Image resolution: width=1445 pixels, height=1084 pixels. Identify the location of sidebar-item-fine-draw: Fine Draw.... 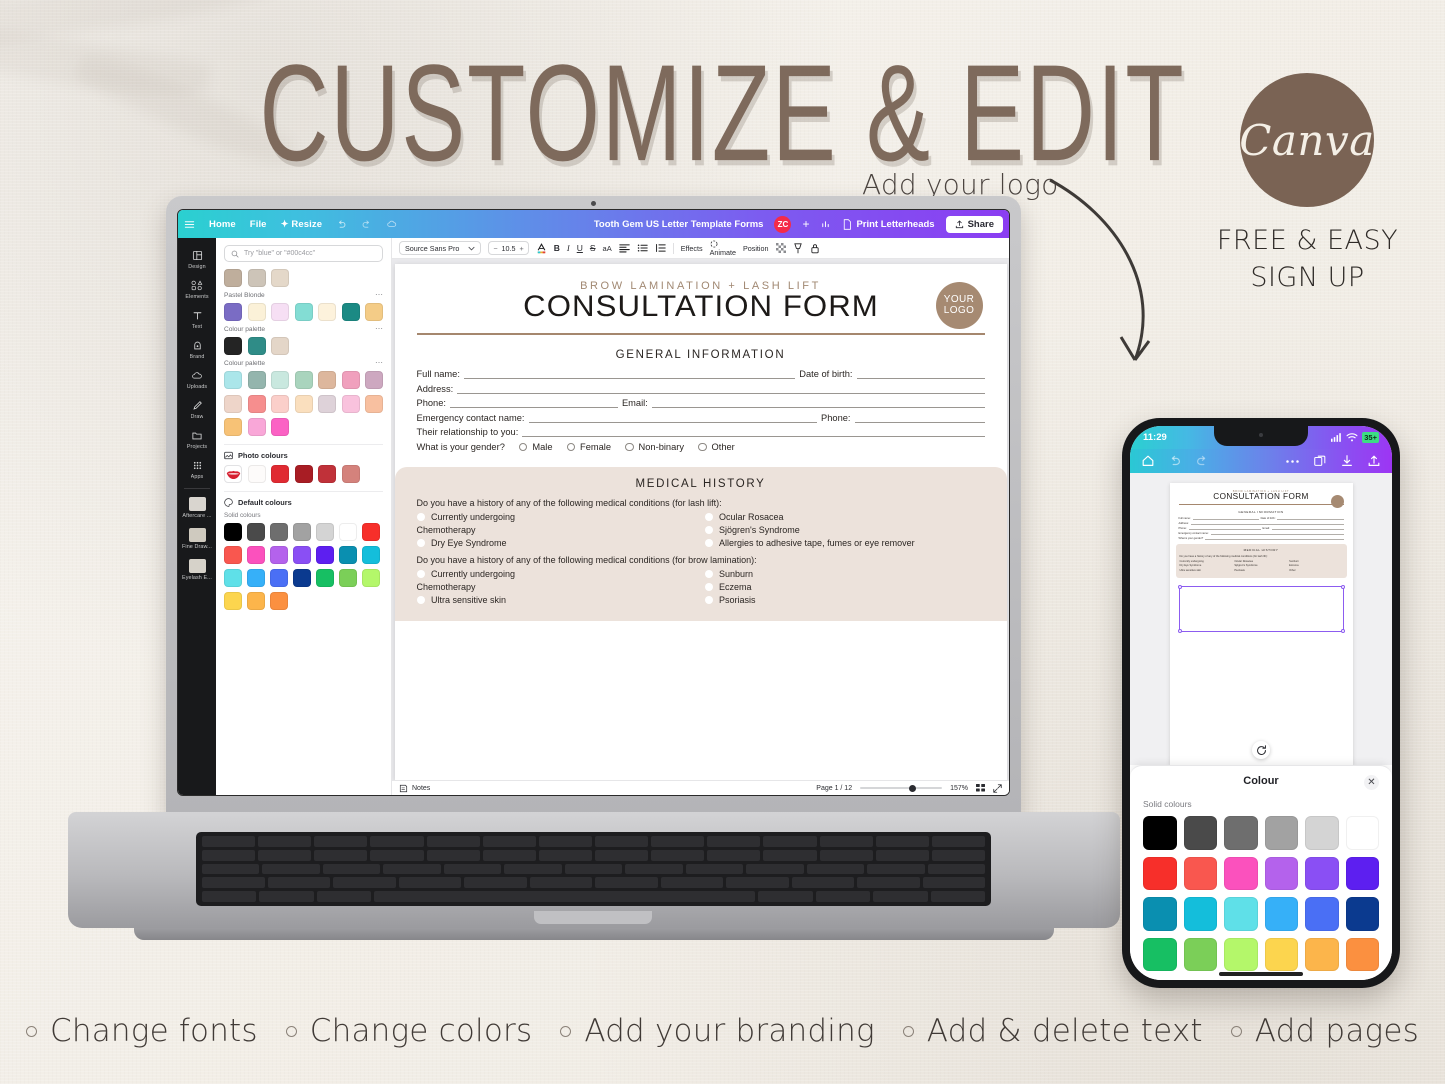
(197, 538).